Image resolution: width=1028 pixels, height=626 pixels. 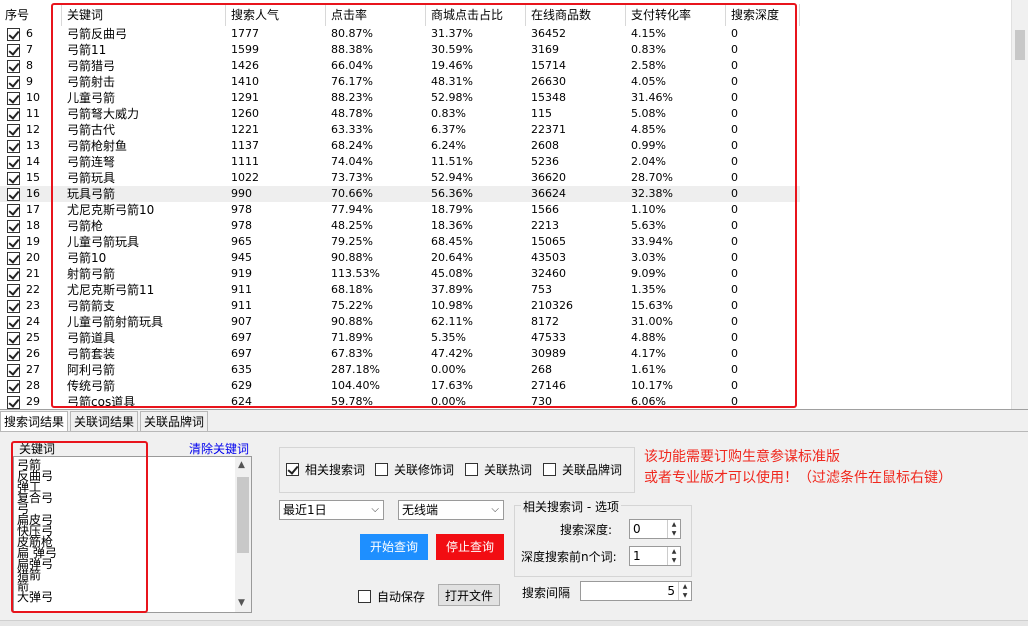 I want to click on device-select: 无线端 ⌵, so click(x=451, y=510).